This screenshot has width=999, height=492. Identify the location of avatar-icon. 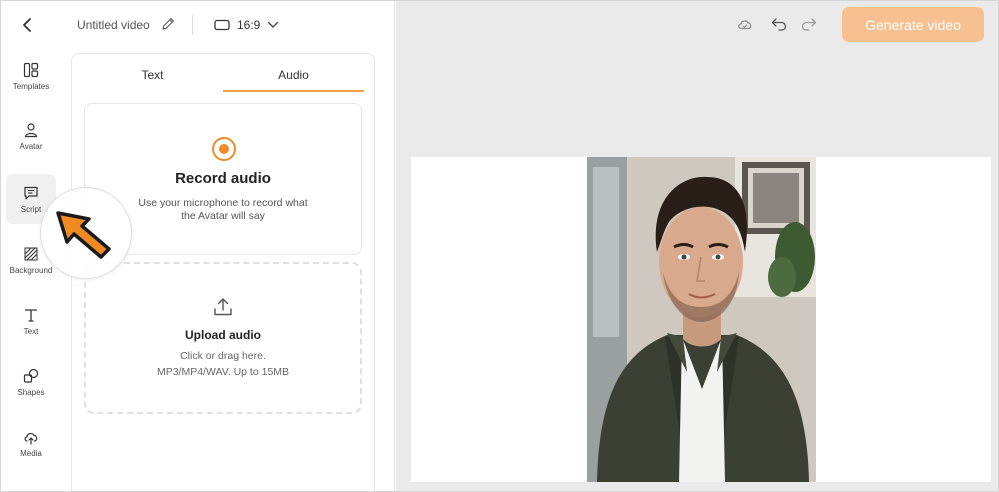
(31, 129).